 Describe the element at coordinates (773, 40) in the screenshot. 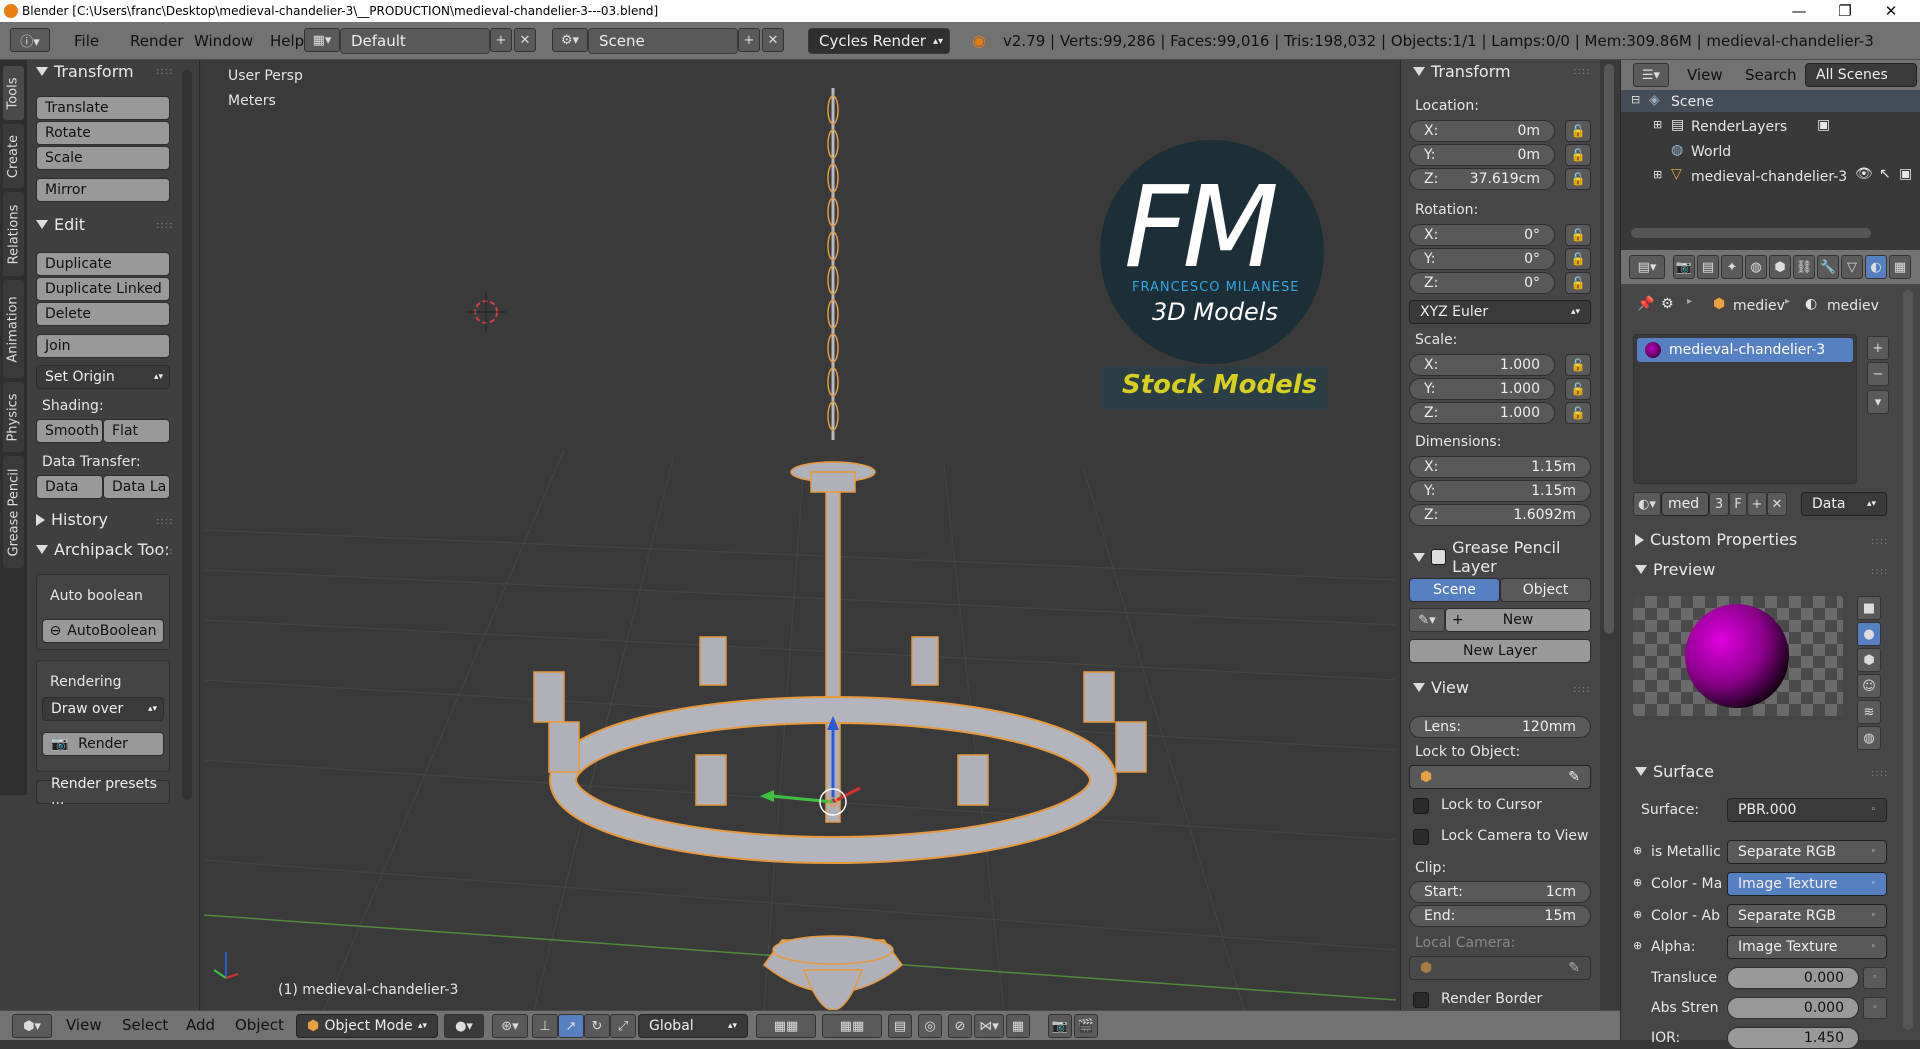

I see `remove-scene-icon: ✕` at that location.